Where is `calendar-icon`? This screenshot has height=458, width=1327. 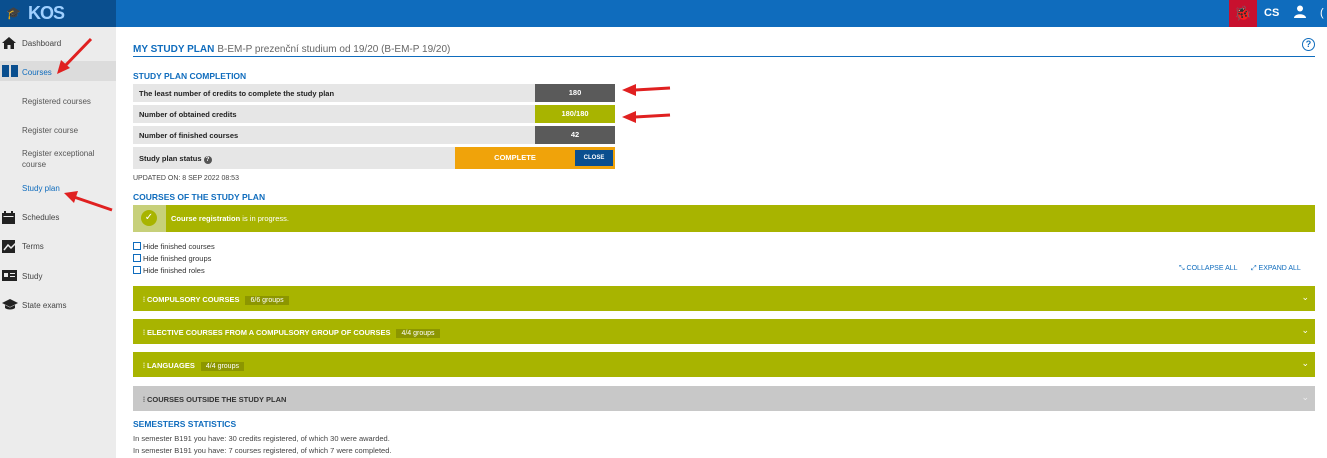 calendar-icon is located at coordinates (9, 217).